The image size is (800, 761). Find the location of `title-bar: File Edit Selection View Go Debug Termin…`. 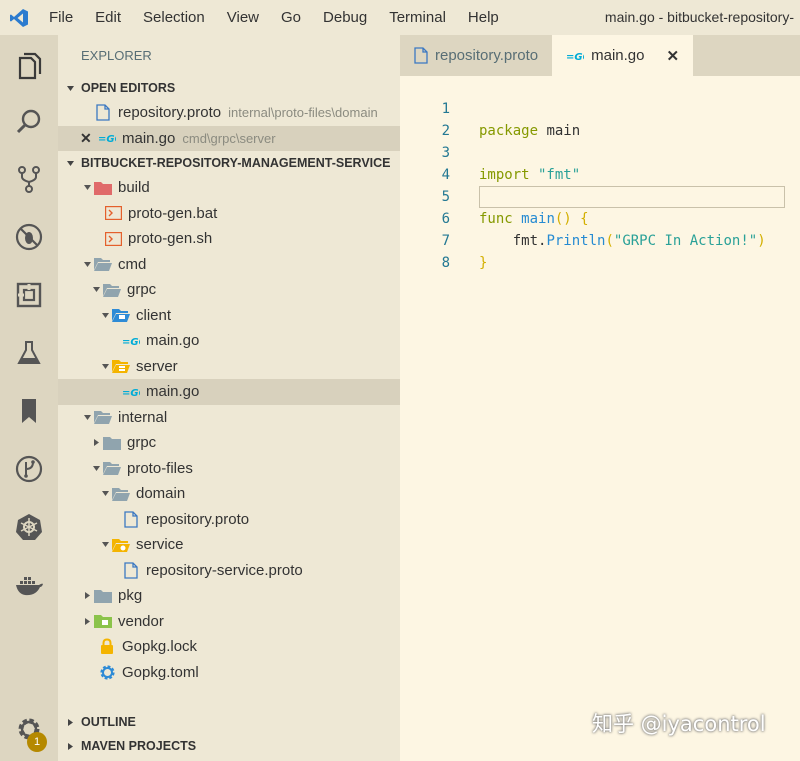

title-bar: File Edit Selection View Go Debug Termin… is located at coordinates (400, 17).